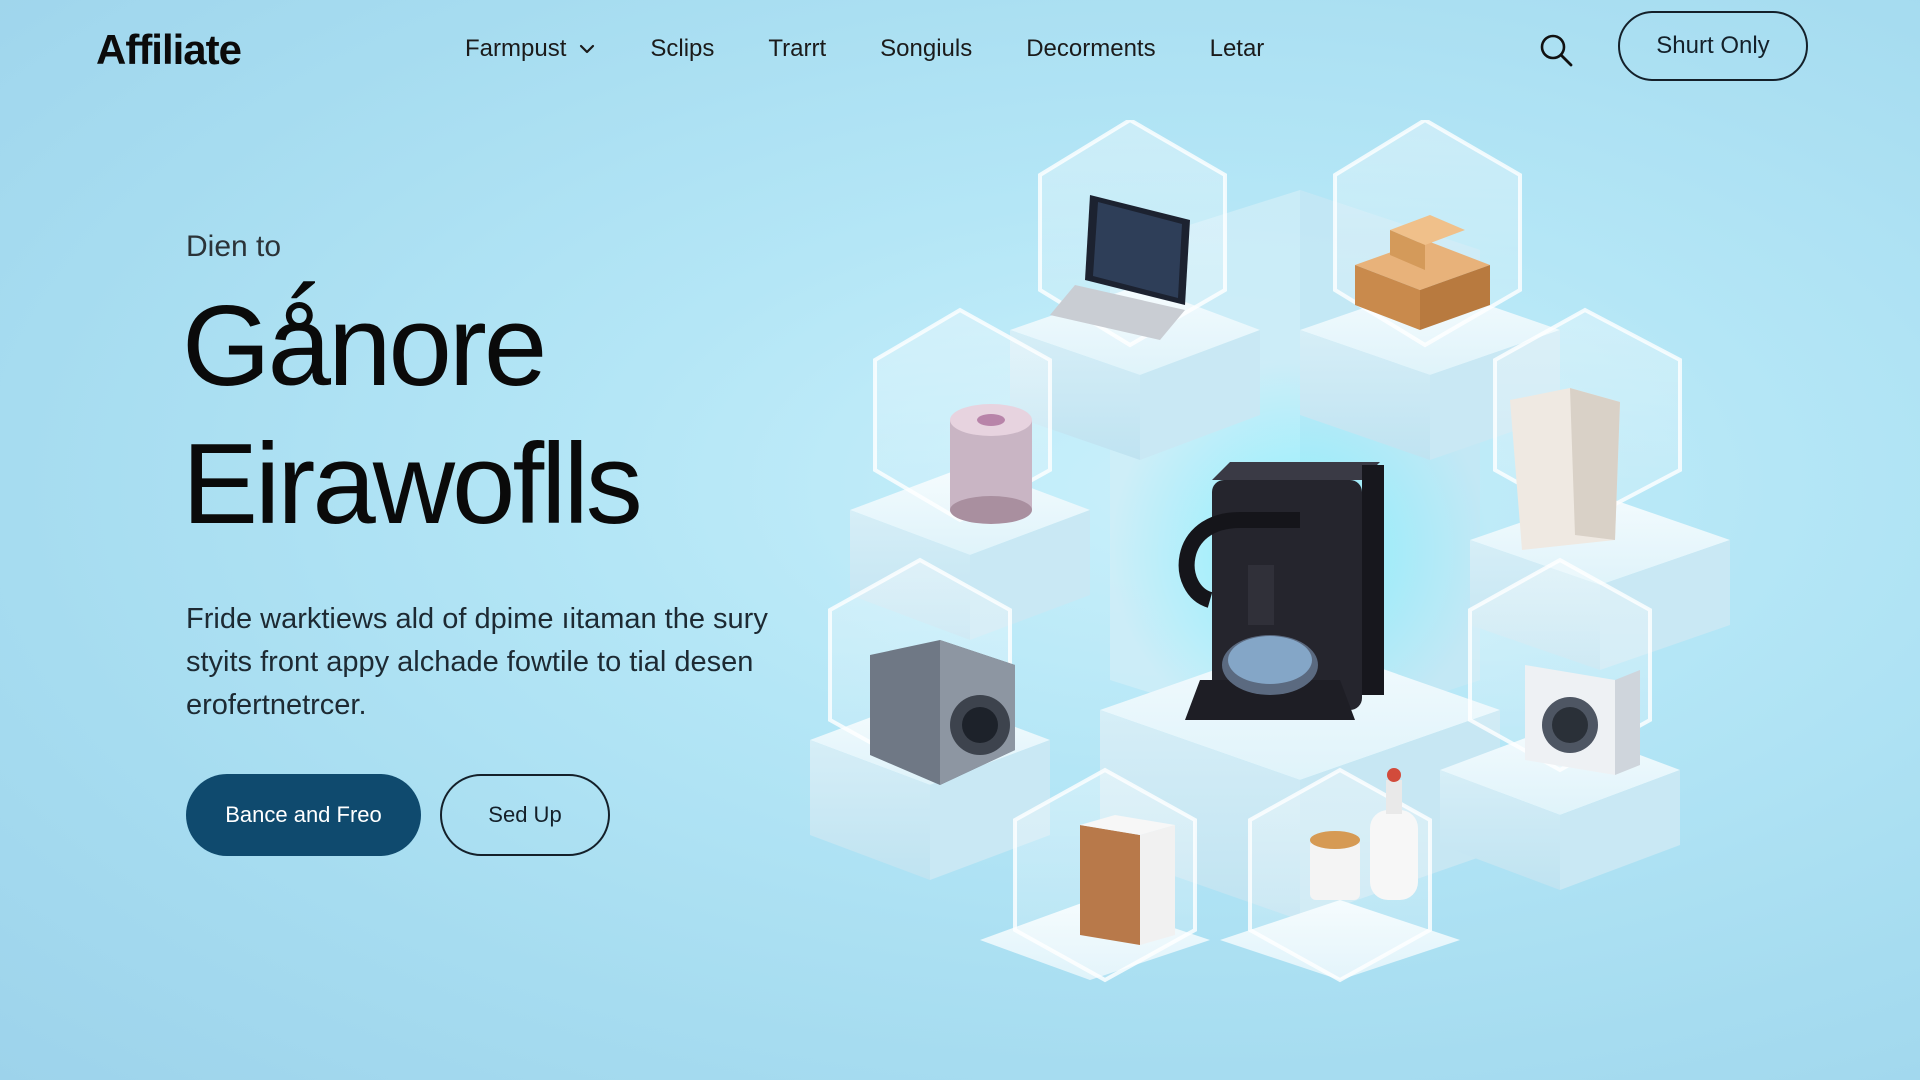 The image size is (1920, 1080). I want to click on nav-item-label: Farmpust, so click(516, 48).